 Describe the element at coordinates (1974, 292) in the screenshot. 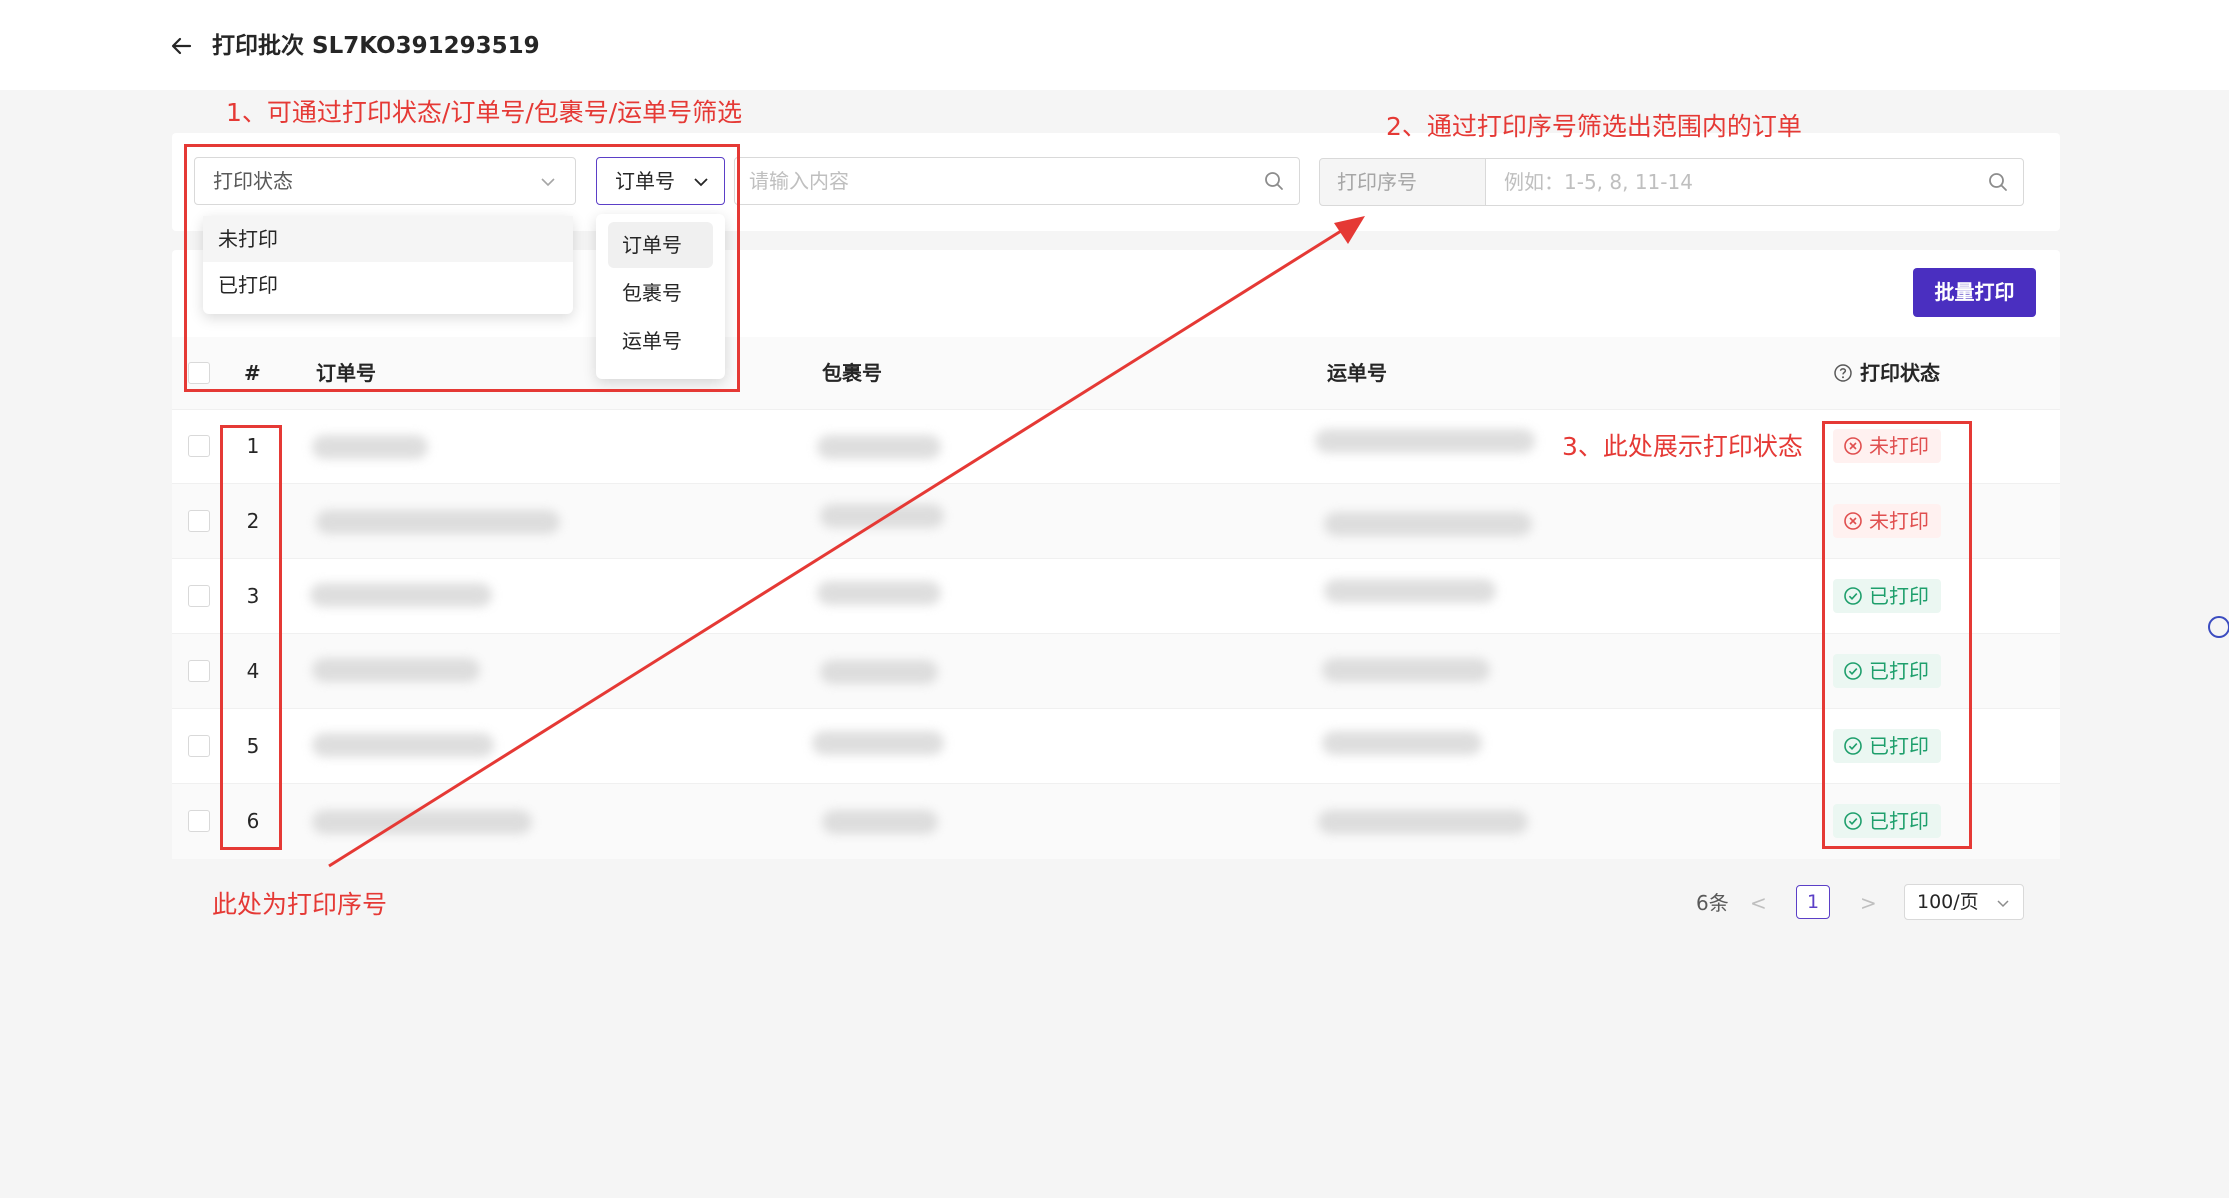

I see `batch-print-button: 批量打印` at that location.